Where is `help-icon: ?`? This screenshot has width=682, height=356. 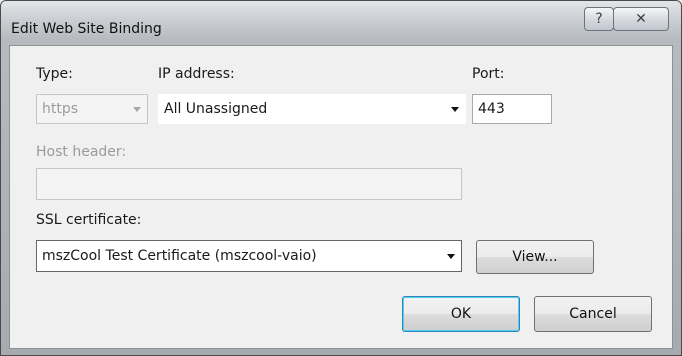
help-icon: ? is located at coordinates (599, 19).